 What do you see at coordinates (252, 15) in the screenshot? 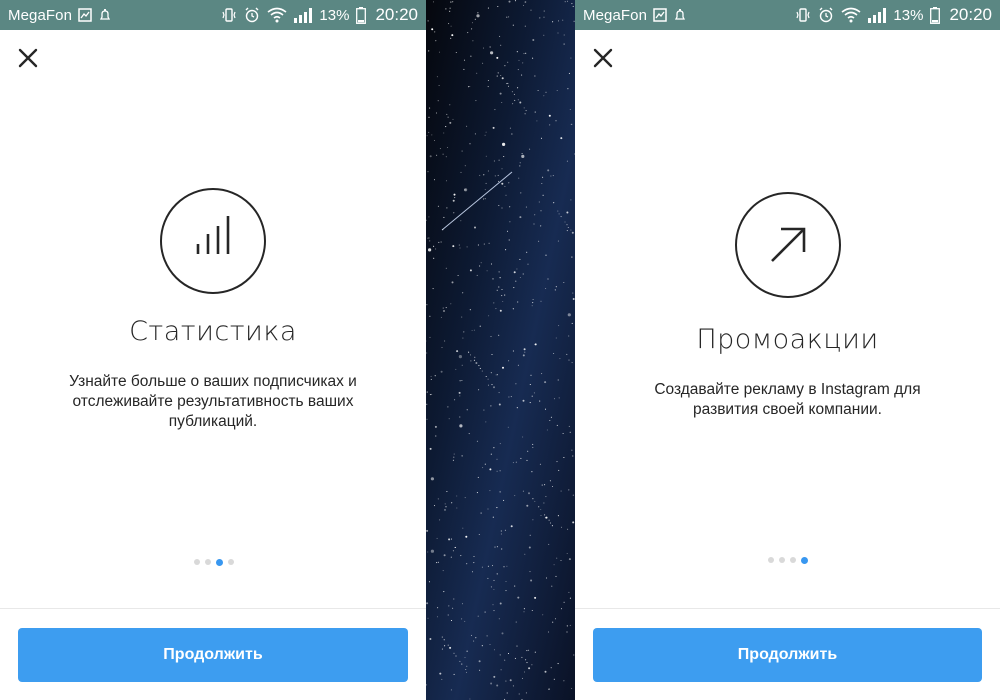
I see `alarm-icon` at bounding box center [252, 15].